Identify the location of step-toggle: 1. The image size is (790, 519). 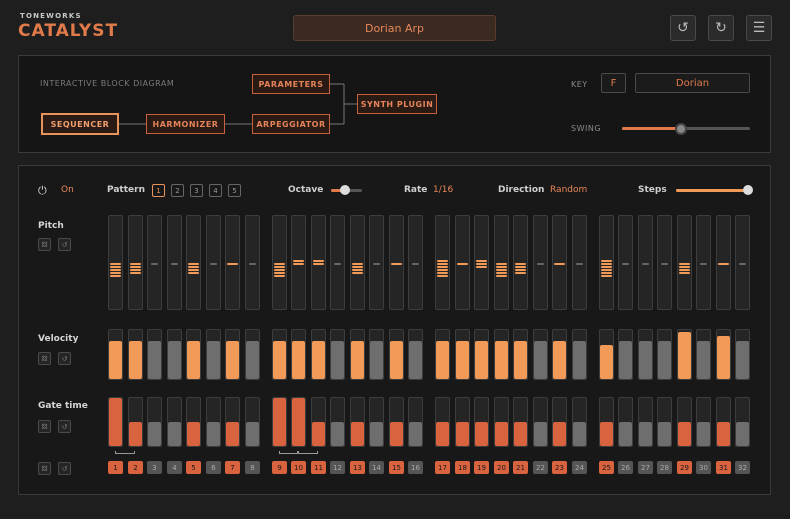
(115, 467).